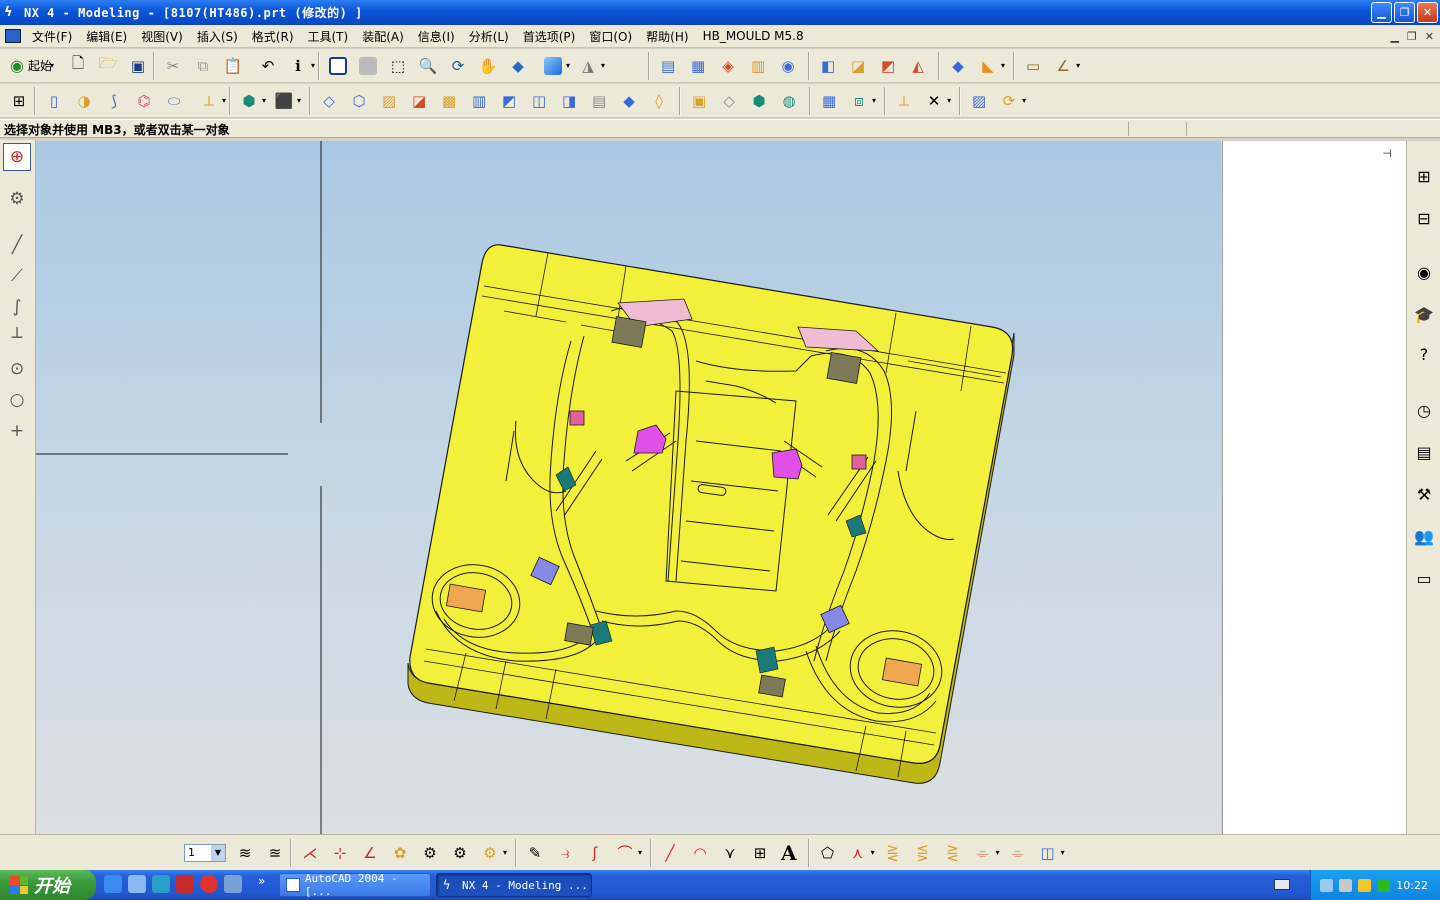 This screenshot has width=1440, height=900. I want to click on security-icon, so click(233, 884).